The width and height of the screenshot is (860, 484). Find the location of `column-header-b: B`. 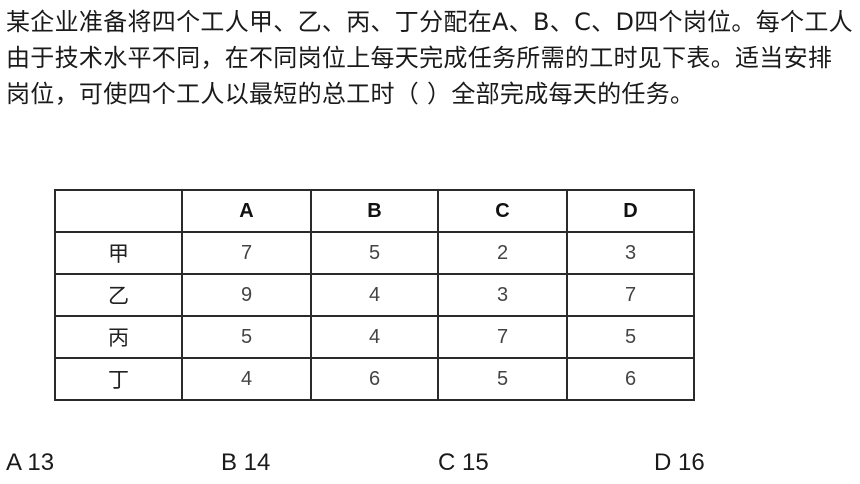

column-header-b: B is located at coordinates (374, 211).